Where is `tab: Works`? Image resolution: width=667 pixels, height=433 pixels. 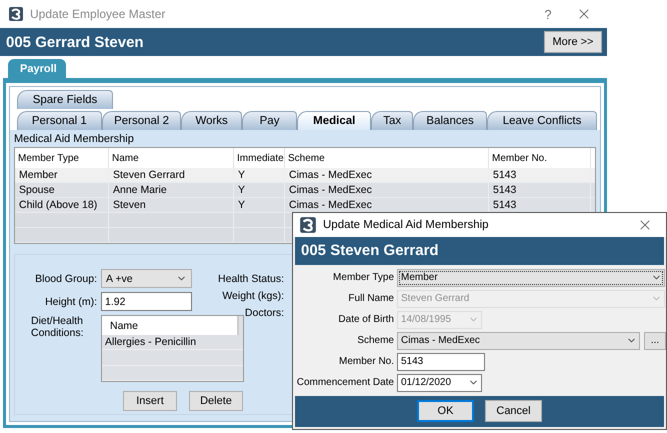
tab: Works is located at coordinates (211, 120).